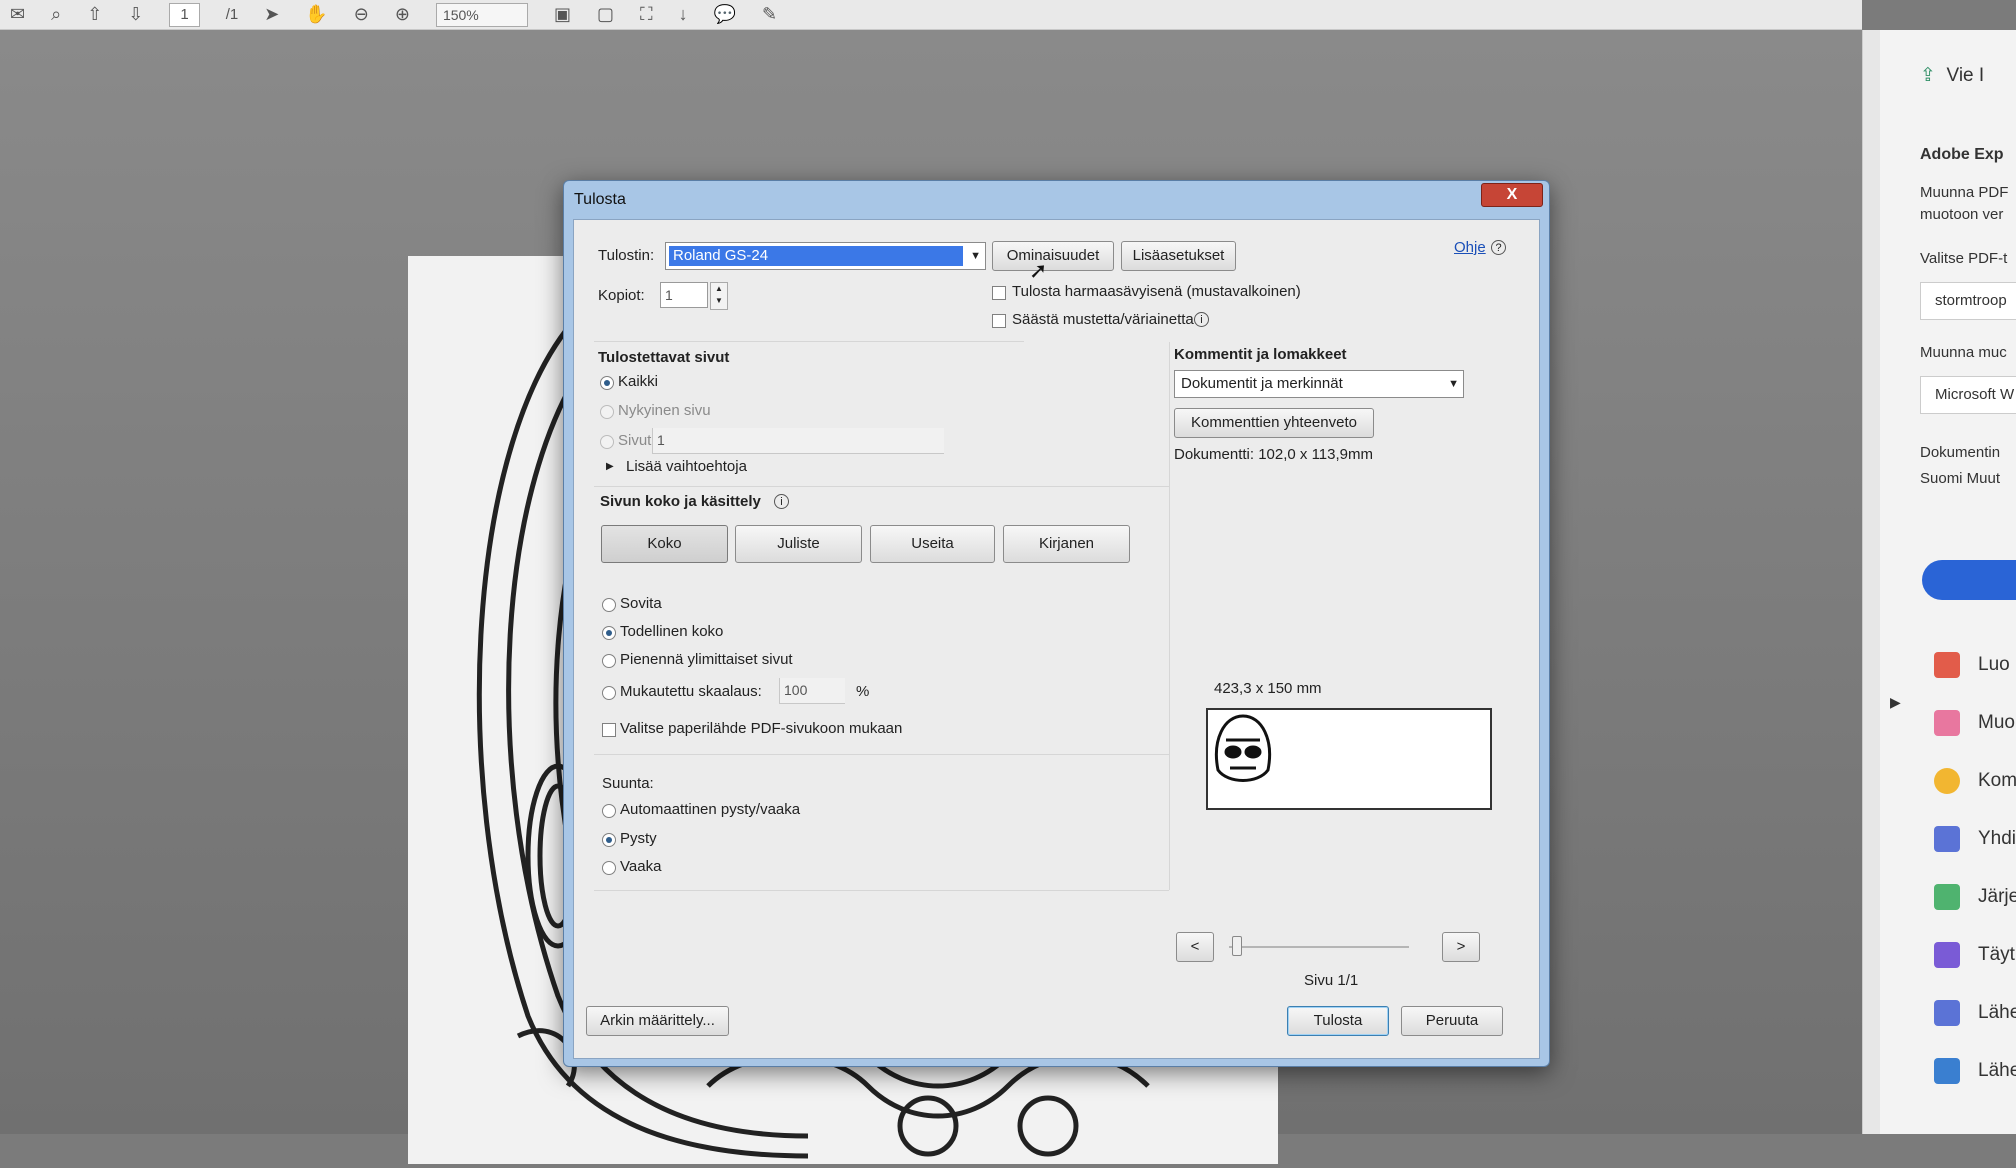  I want to click on print-button: Tulosta, so click(1338, 1021).